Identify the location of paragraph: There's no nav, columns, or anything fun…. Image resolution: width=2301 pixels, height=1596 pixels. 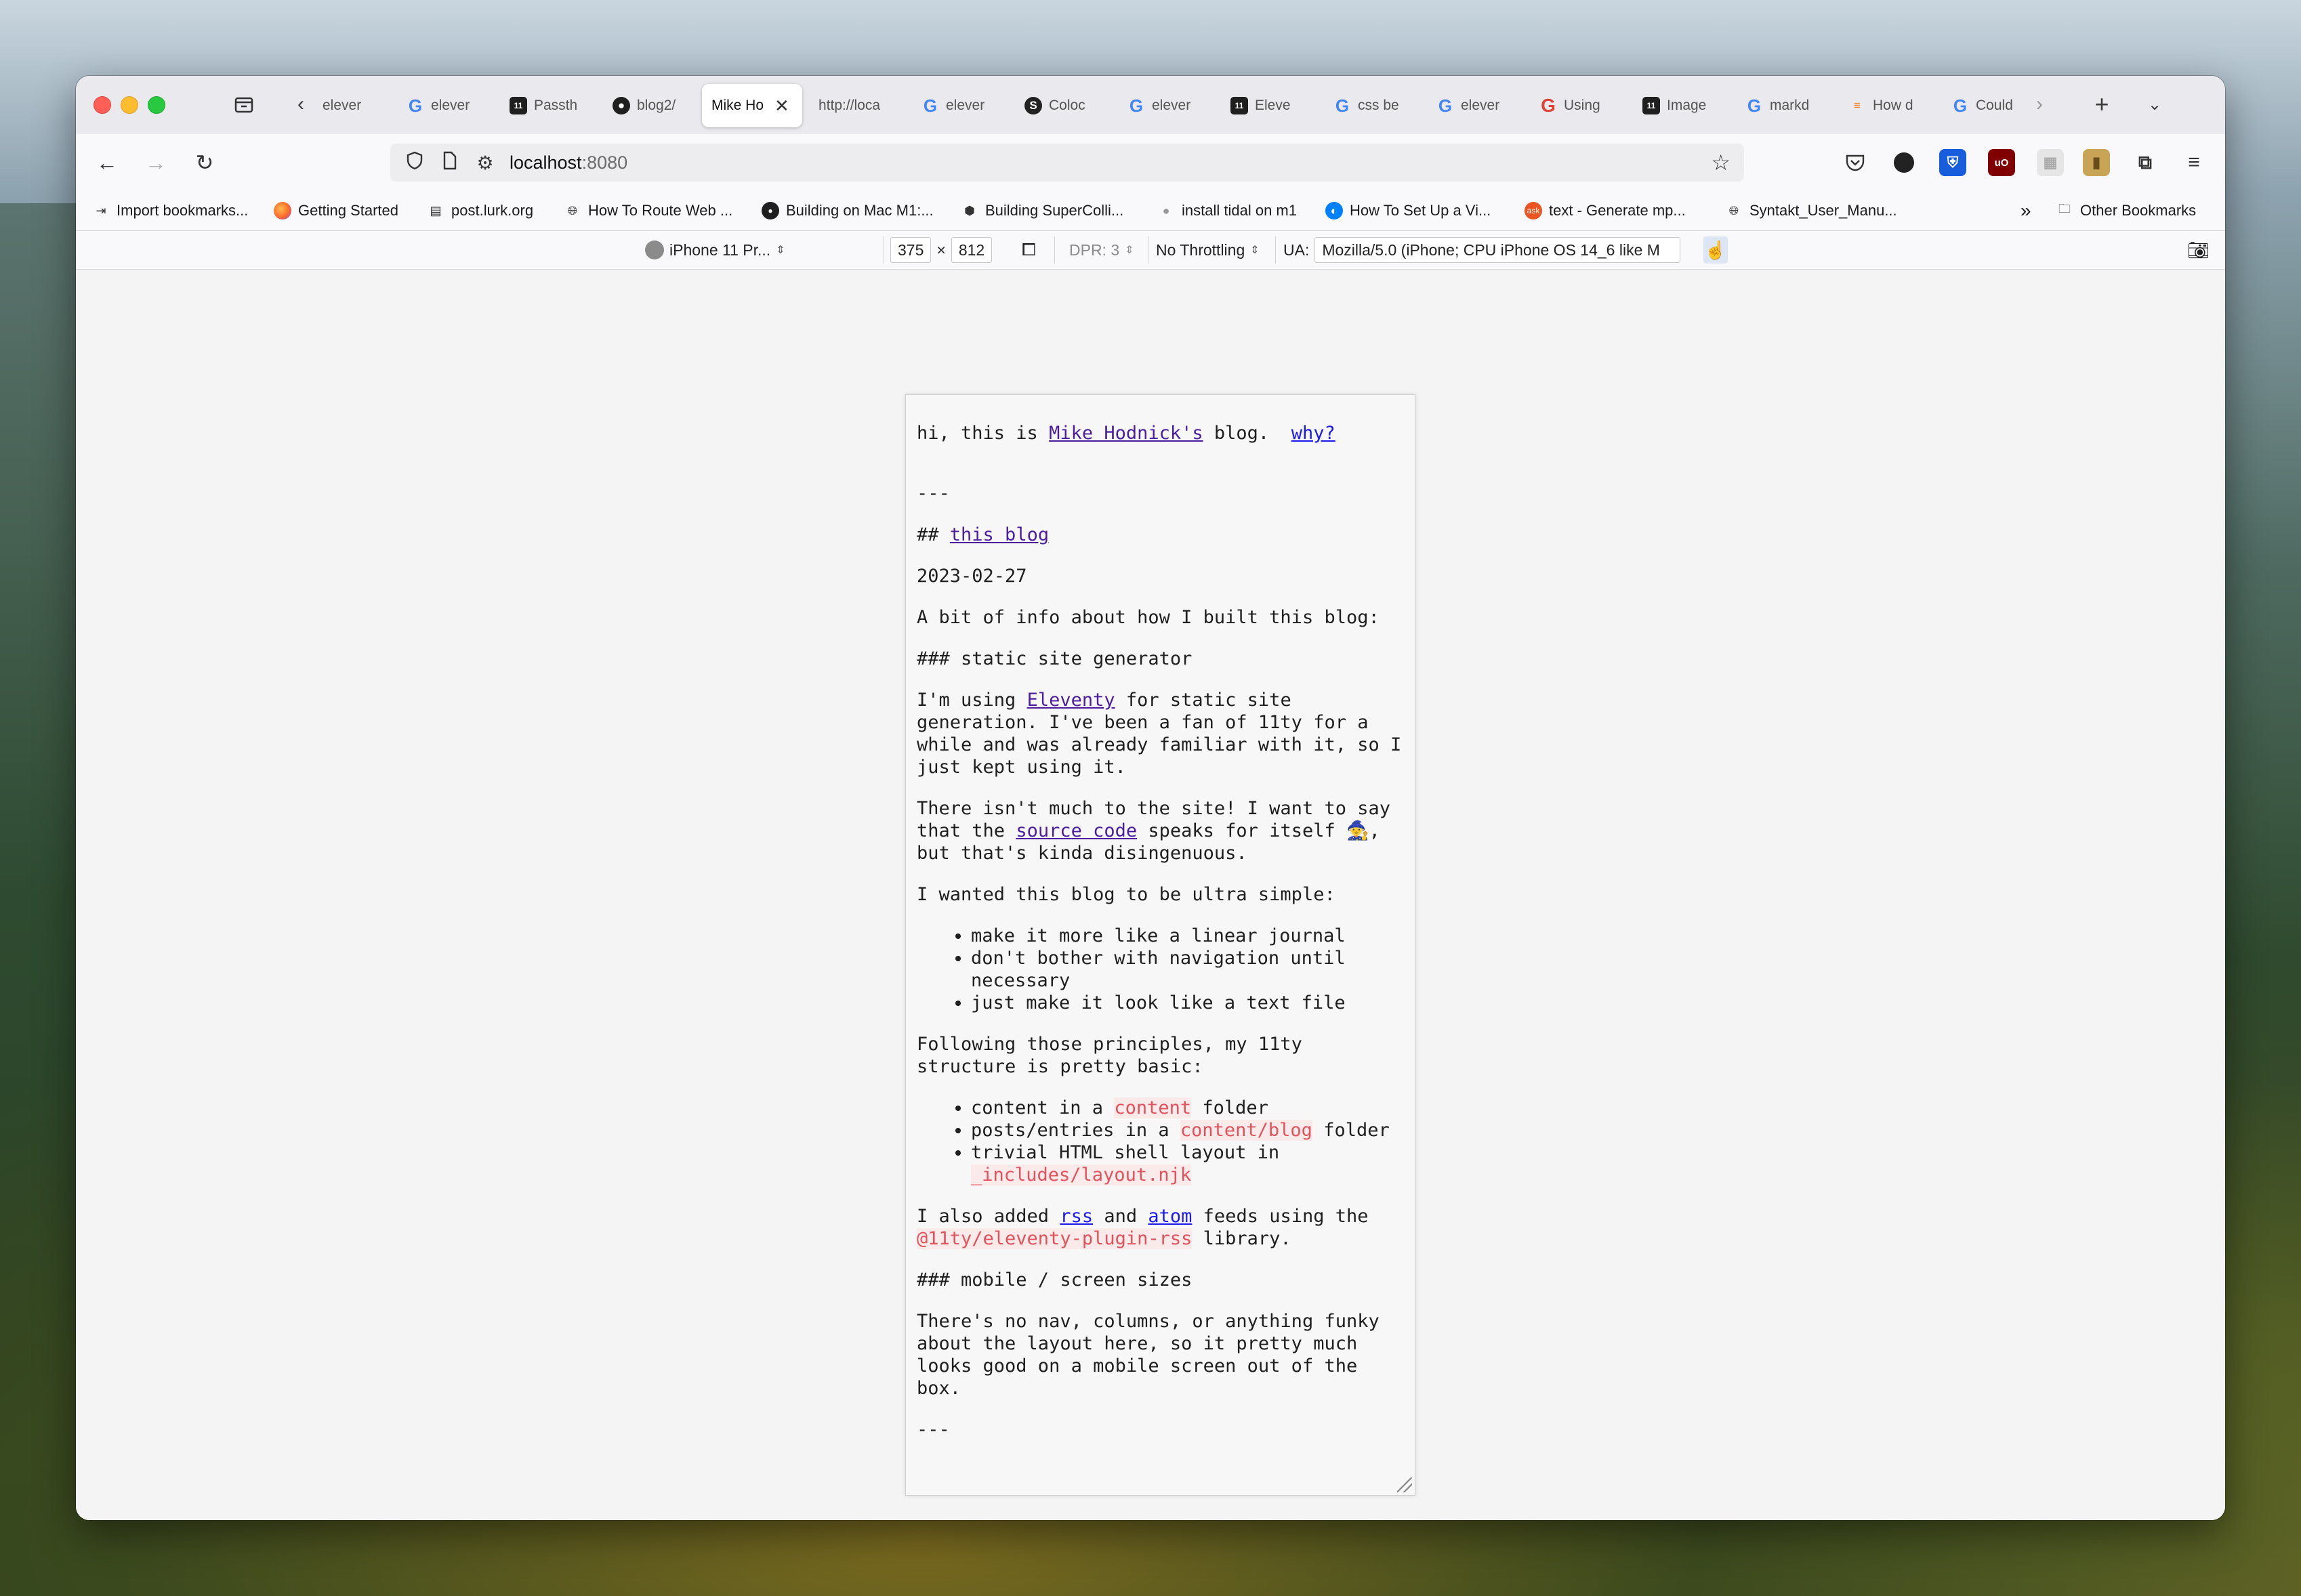
(1148, 1355).